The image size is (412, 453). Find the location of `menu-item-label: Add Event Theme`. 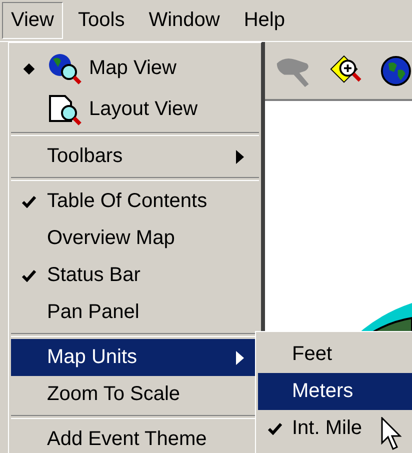

menu-item-label: Add Event Theme is located at coordinates (127, 439).